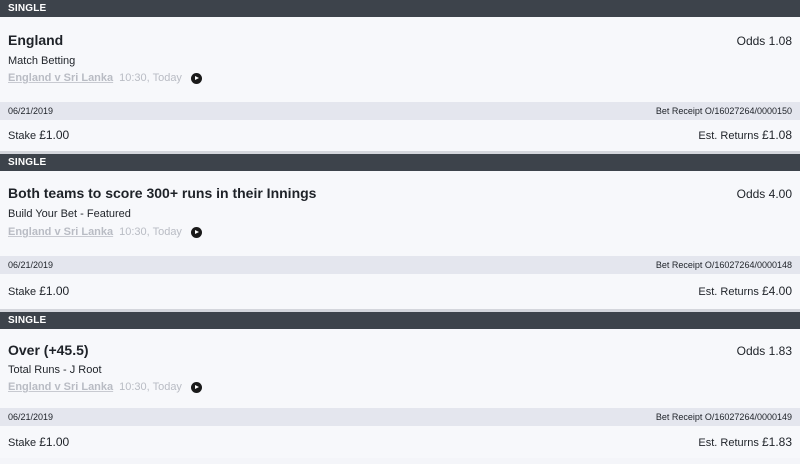 The image size is (800, 464). What do you see at coordinates (400, 135) in the screenshot?
I see `stake-row: Stake £1.00 Est. Returns £1.08` at bounding box center [400, 135].